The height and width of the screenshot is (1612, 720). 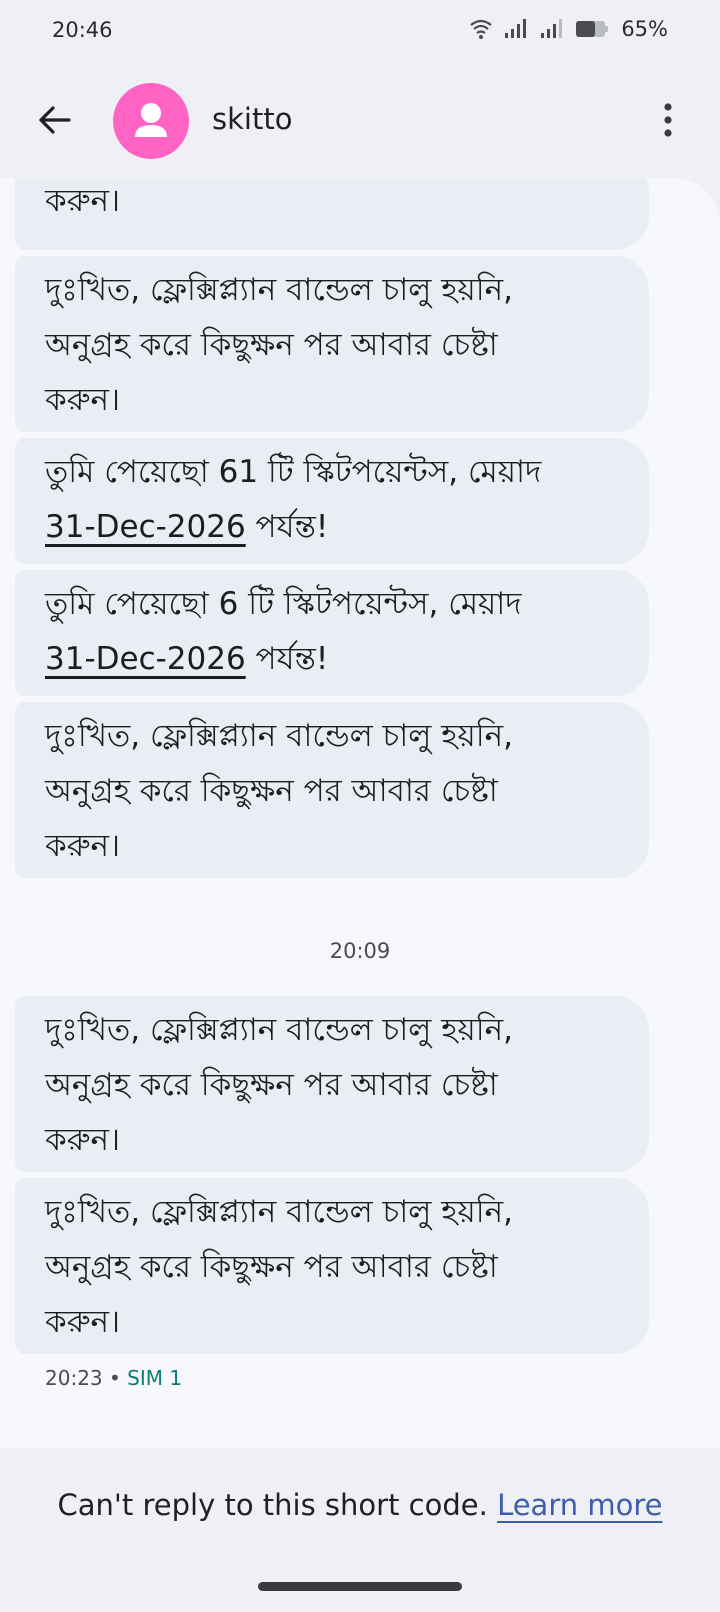 What do you see at coordinates (360, 951) in the screenshot?
I see `time-divider: 20:09` at bounding box center [360, 951].